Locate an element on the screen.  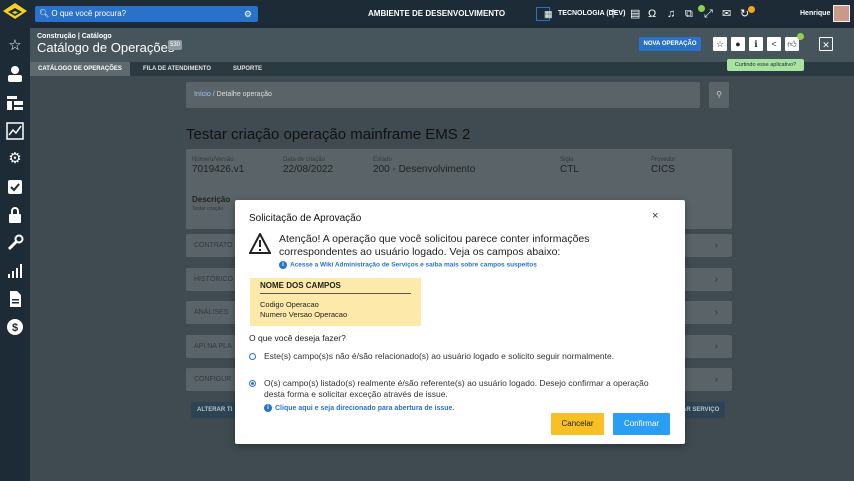
search-icon: 🔍︎ is located at coordinates (44, 13).